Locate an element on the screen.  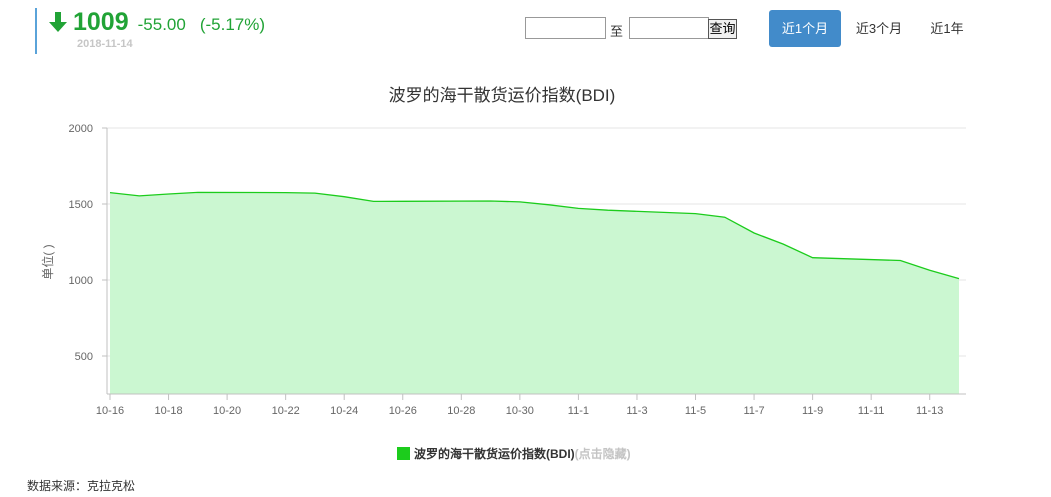
x-tick-label: 10-24 is located at coordinates (344, 411).